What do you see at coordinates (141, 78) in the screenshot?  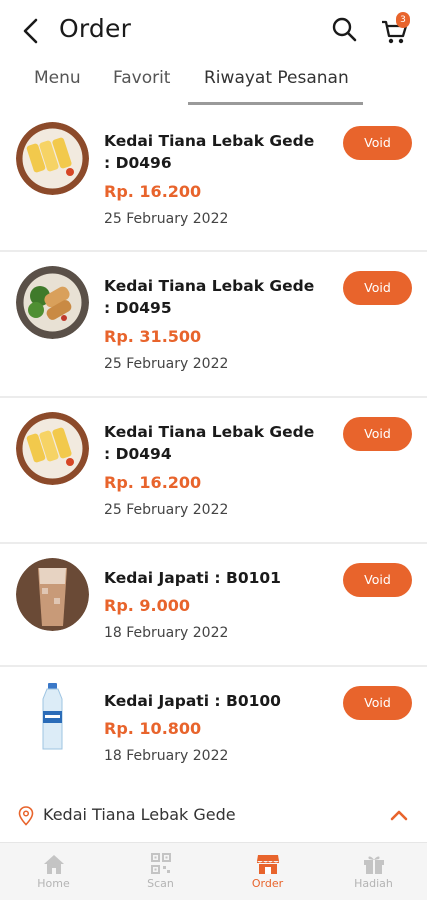 I see `tab-favorit: Favorit` at bounding box center [141, 78].